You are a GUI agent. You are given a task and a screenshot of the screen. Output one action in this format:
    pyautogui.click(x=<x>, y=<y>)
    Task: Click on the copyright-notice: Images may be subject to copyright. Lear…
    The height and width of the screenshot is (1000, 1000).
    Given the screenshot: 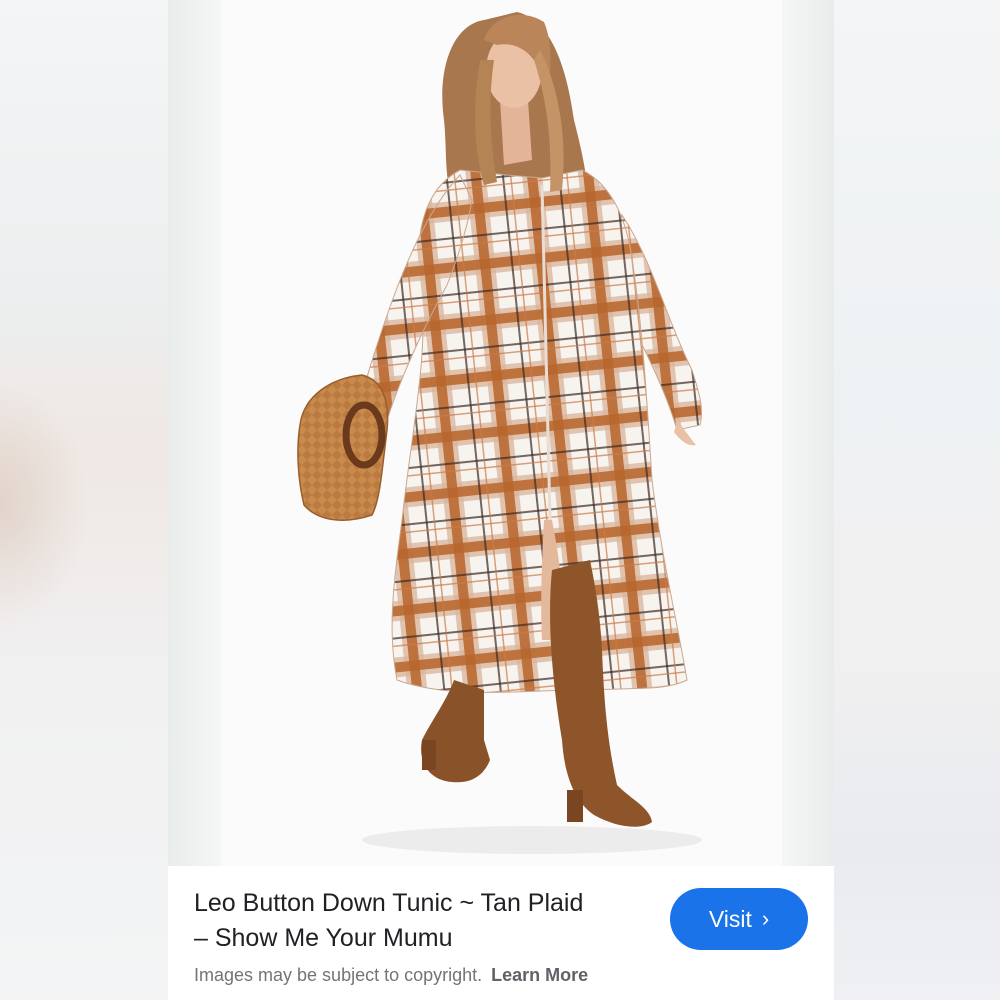 What is the action you would take?
    pyautogui.click(x=391, y=975)
    